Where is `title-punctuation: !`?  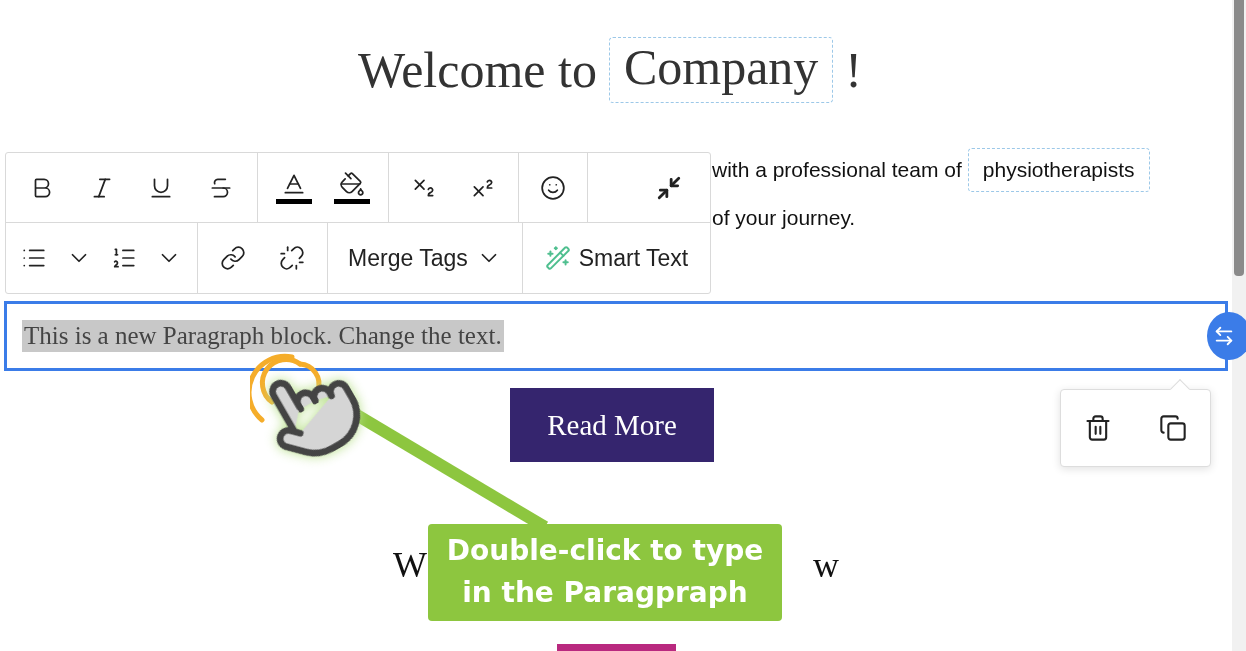 title-punctuation: ! is located at coordinates (853, 70).